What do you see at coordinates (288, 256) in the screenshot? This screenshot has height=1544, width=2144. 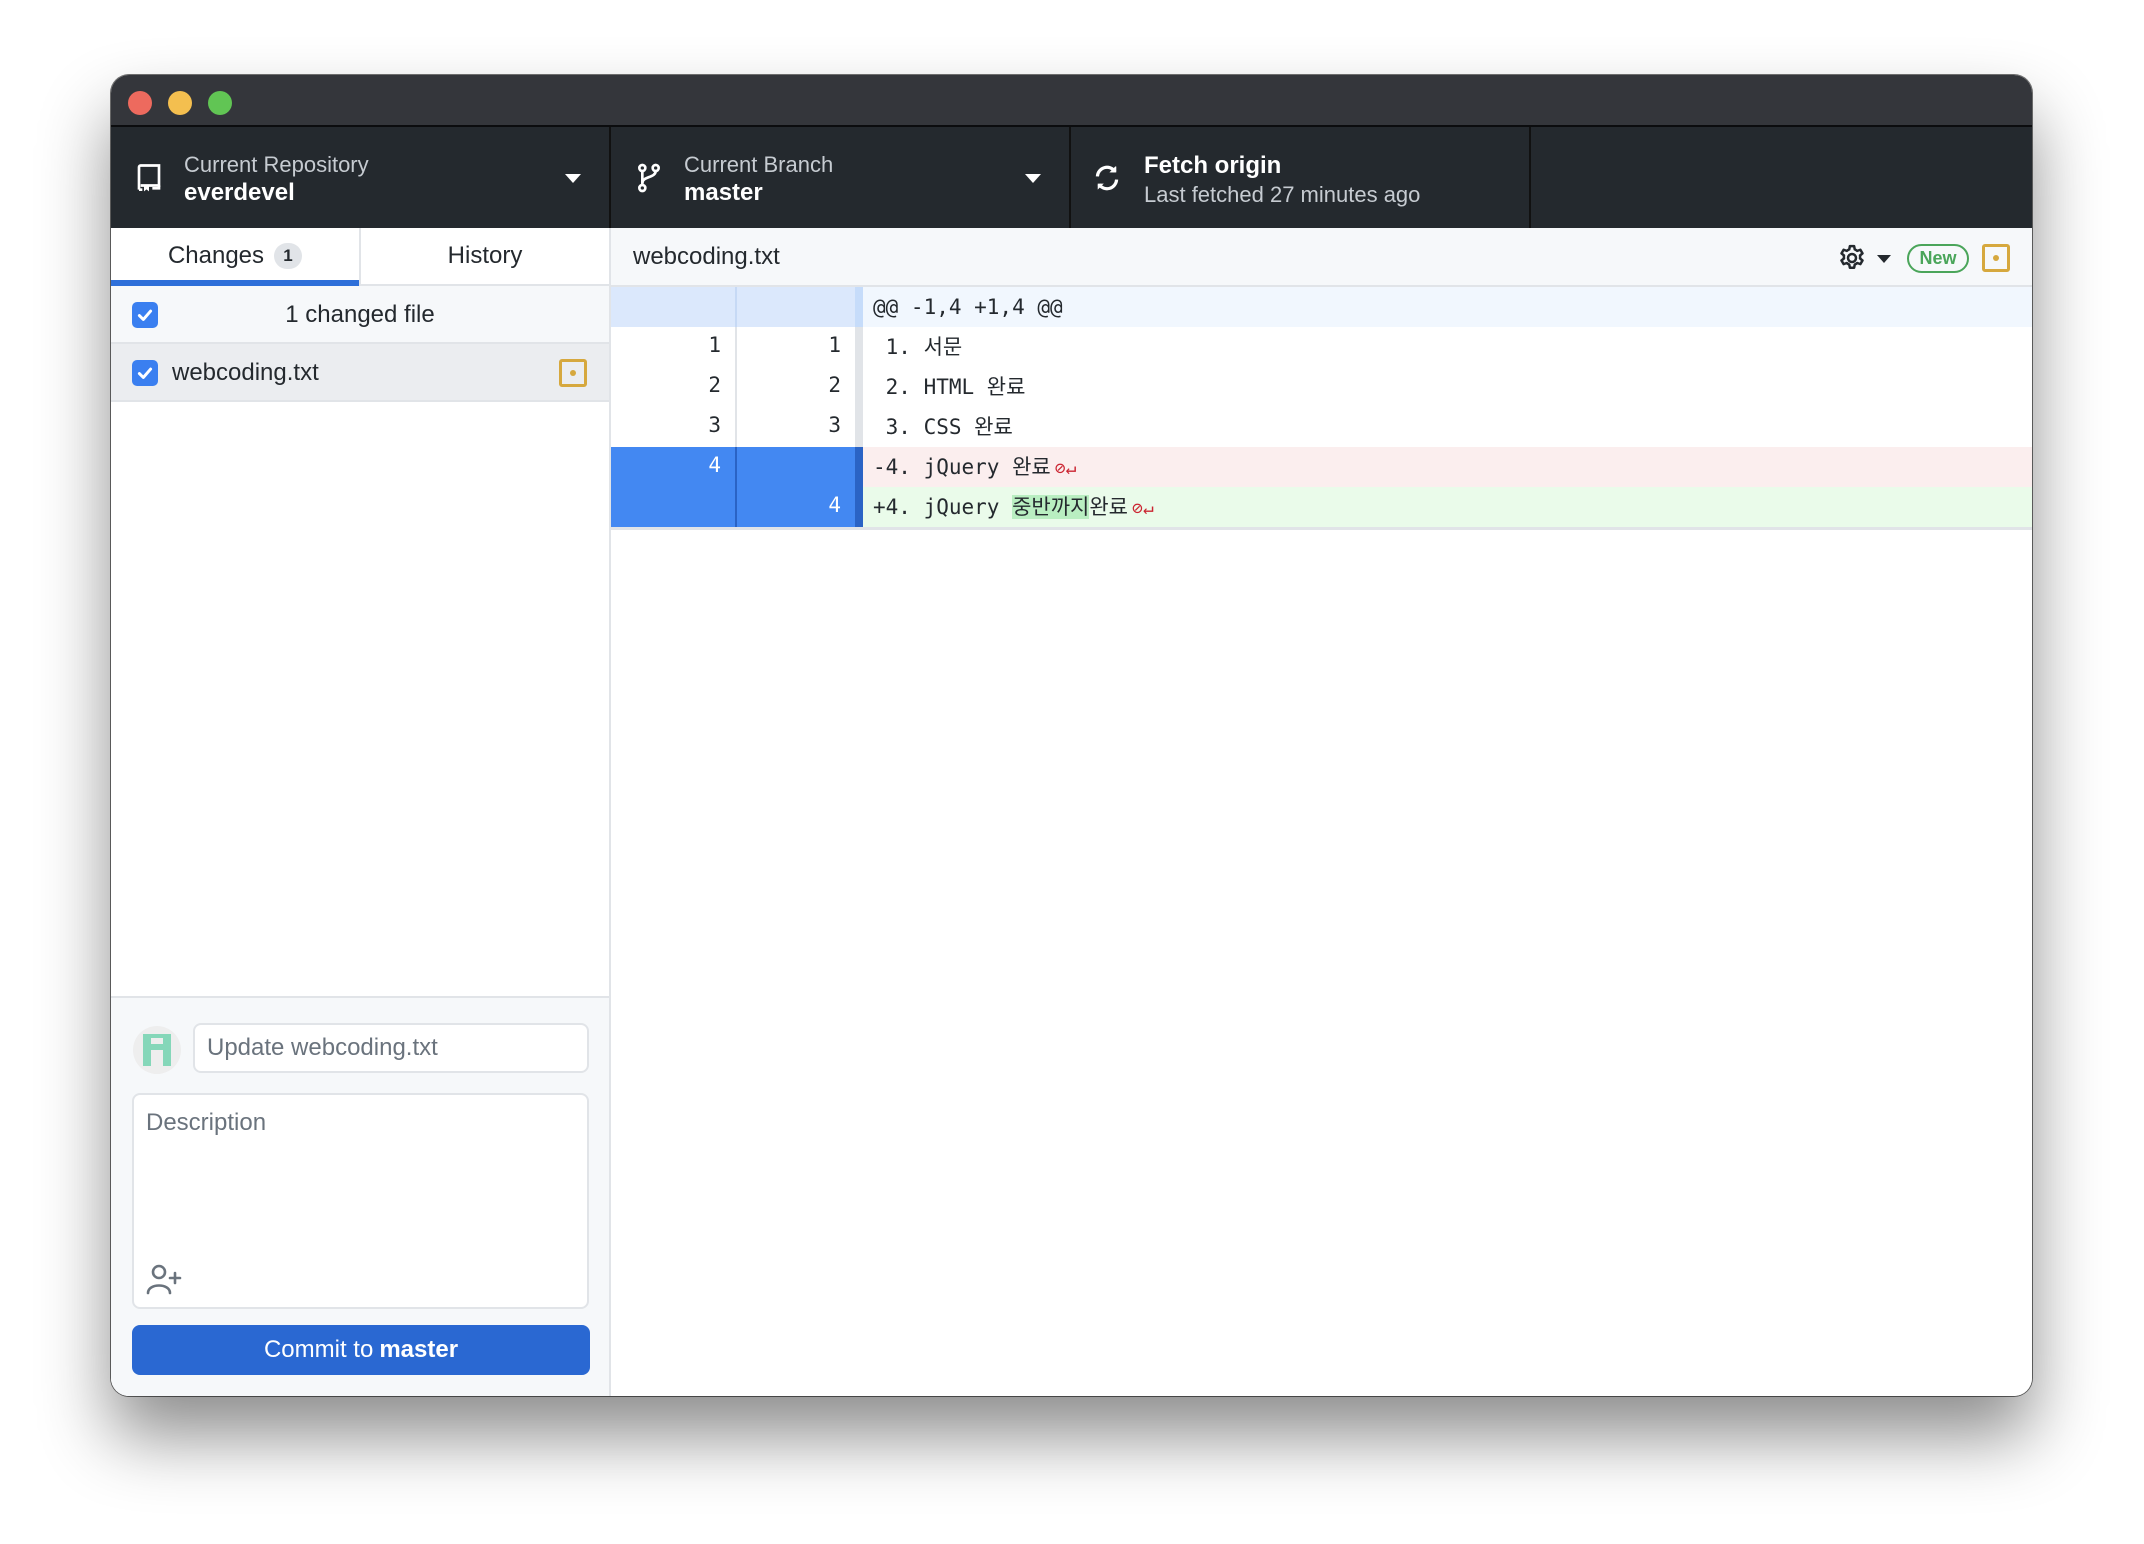 I see `changes-count-badge: 1` at bounding box center [288, 256].